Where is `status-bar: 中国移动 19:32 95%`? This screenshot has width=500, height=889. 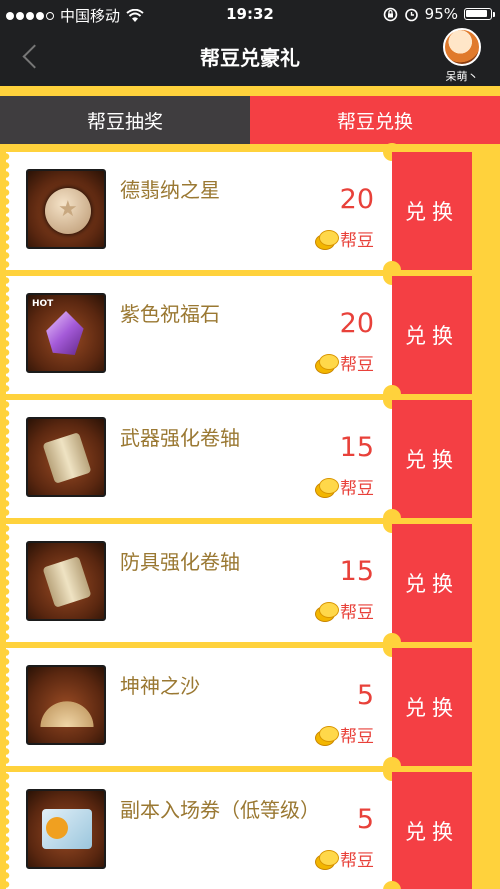 status-bar: 中国移动 19:32 95% is located at coordinates (250, 14).